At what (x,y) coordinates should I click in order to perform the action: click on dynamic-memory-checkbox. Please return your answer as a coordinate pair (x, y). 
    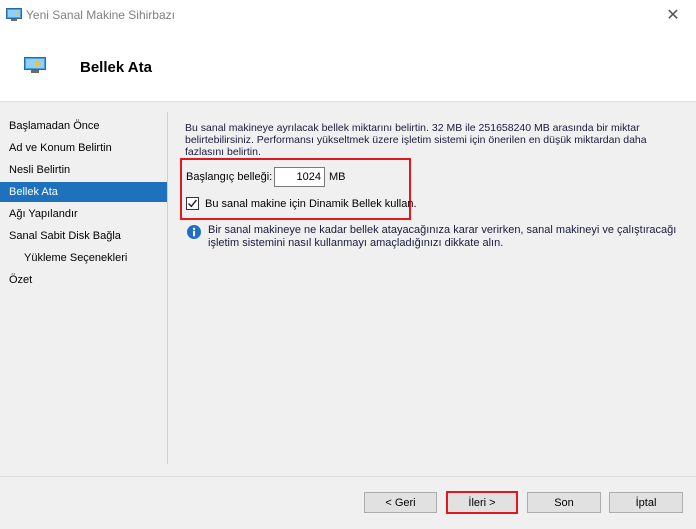
    Looking at the image, I should click on (192, 203).